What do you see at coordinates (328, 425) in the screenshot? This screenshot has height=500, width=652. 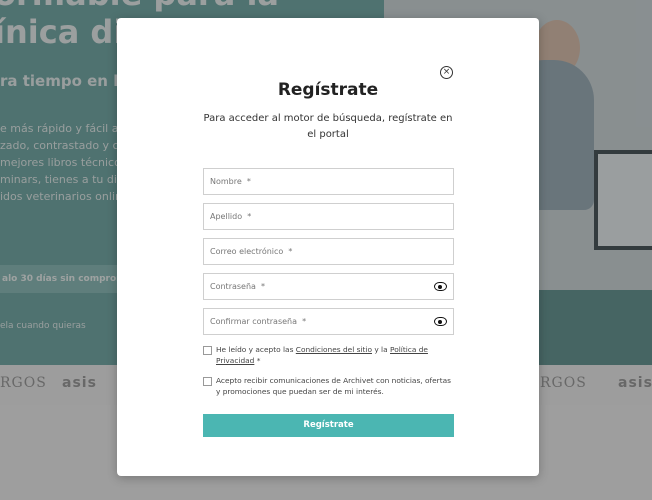 I see `register-submit-button: Regístrate` at bounding box center [328, 425].